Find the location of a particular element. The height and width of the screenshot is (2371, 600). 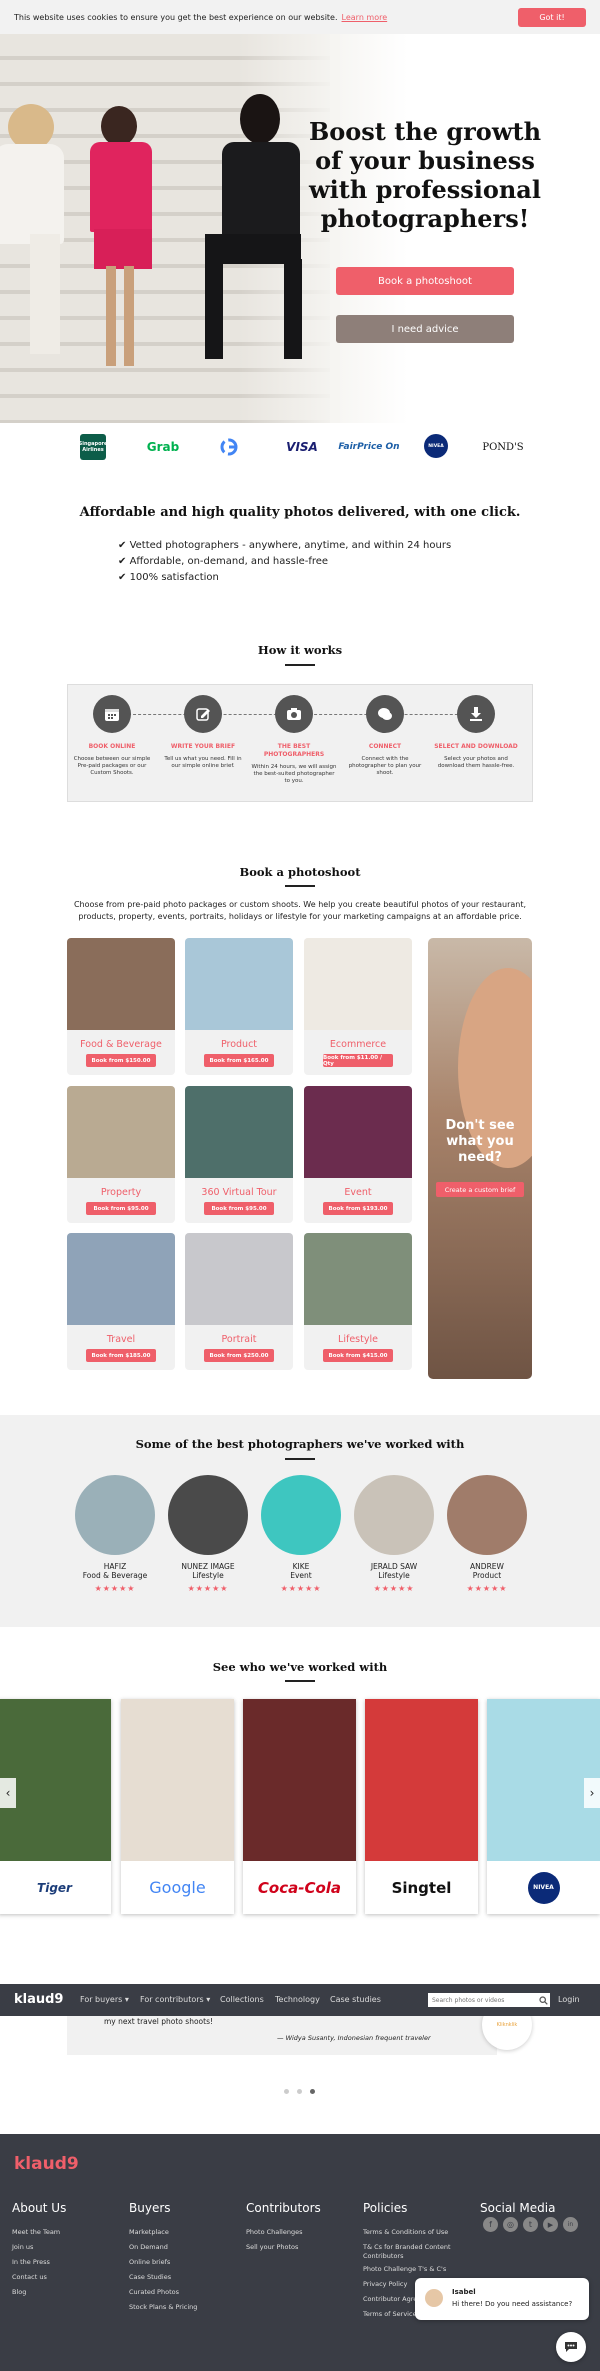

footer-link: Photo Challenges is located at coordinates (274, 2232).